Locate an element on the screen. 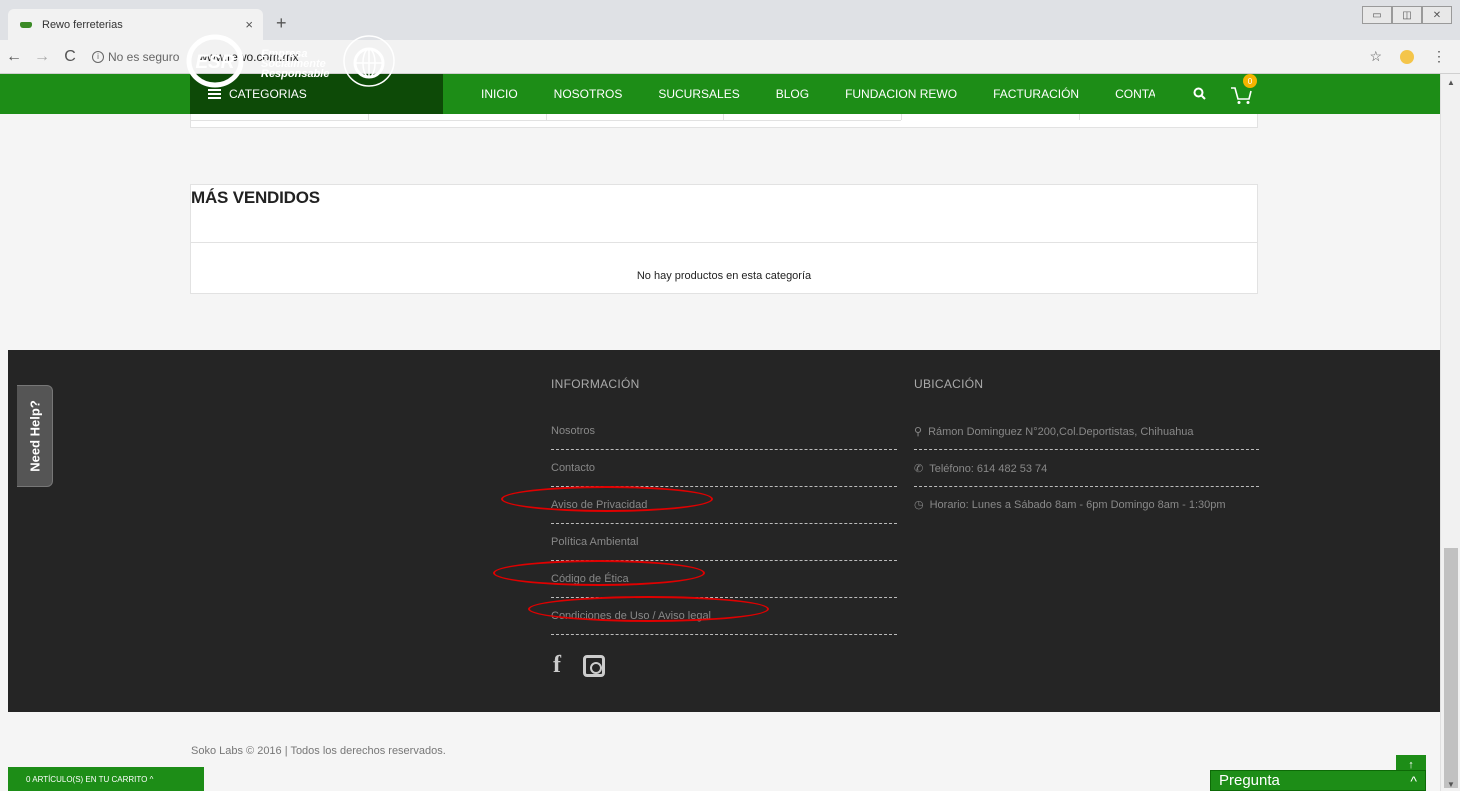  window-controls: ▭ ◫ ✕ is located at coordinates (1407, 15).